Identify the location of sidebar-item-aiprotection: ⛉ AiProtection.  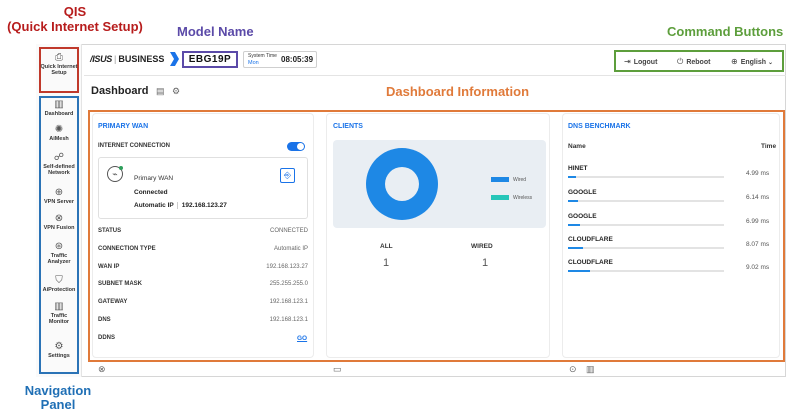
(59, 284).